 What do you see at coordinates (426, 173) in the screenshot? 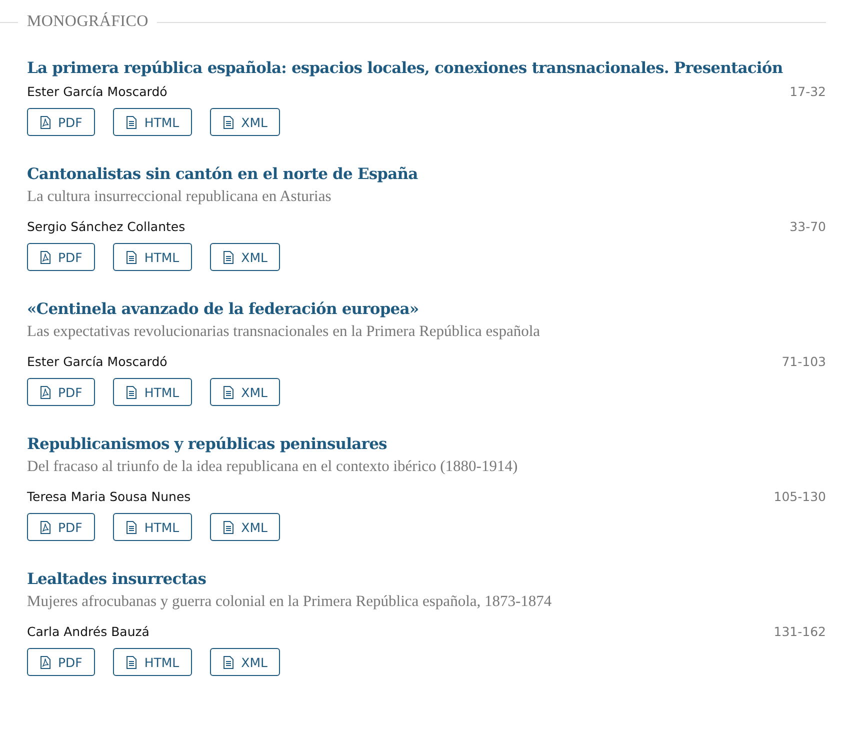
I see `article-title-link: Cantonalistas sin cantón en el norte de España` at bounding box center [426, 173].